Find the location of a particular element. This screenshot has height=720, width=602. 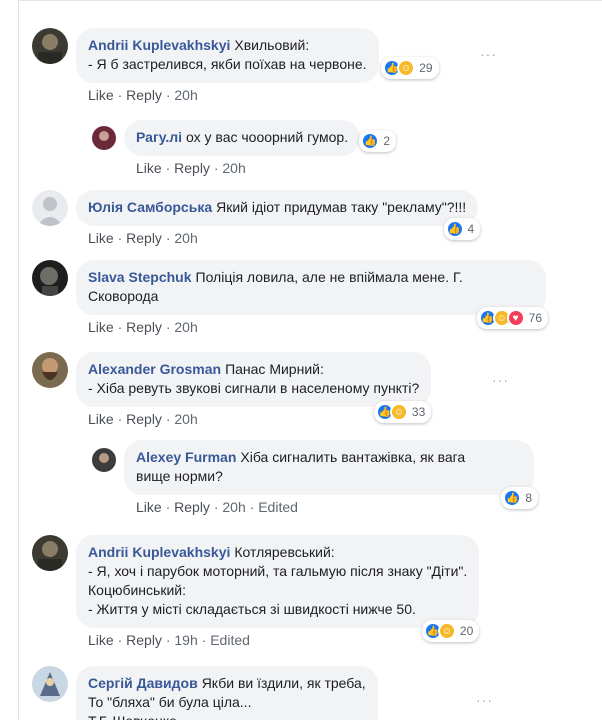

comment-bubble: Рагу.лі ох у вас чооорний гумор. 👍 2 is located at coordinates (260, 138).